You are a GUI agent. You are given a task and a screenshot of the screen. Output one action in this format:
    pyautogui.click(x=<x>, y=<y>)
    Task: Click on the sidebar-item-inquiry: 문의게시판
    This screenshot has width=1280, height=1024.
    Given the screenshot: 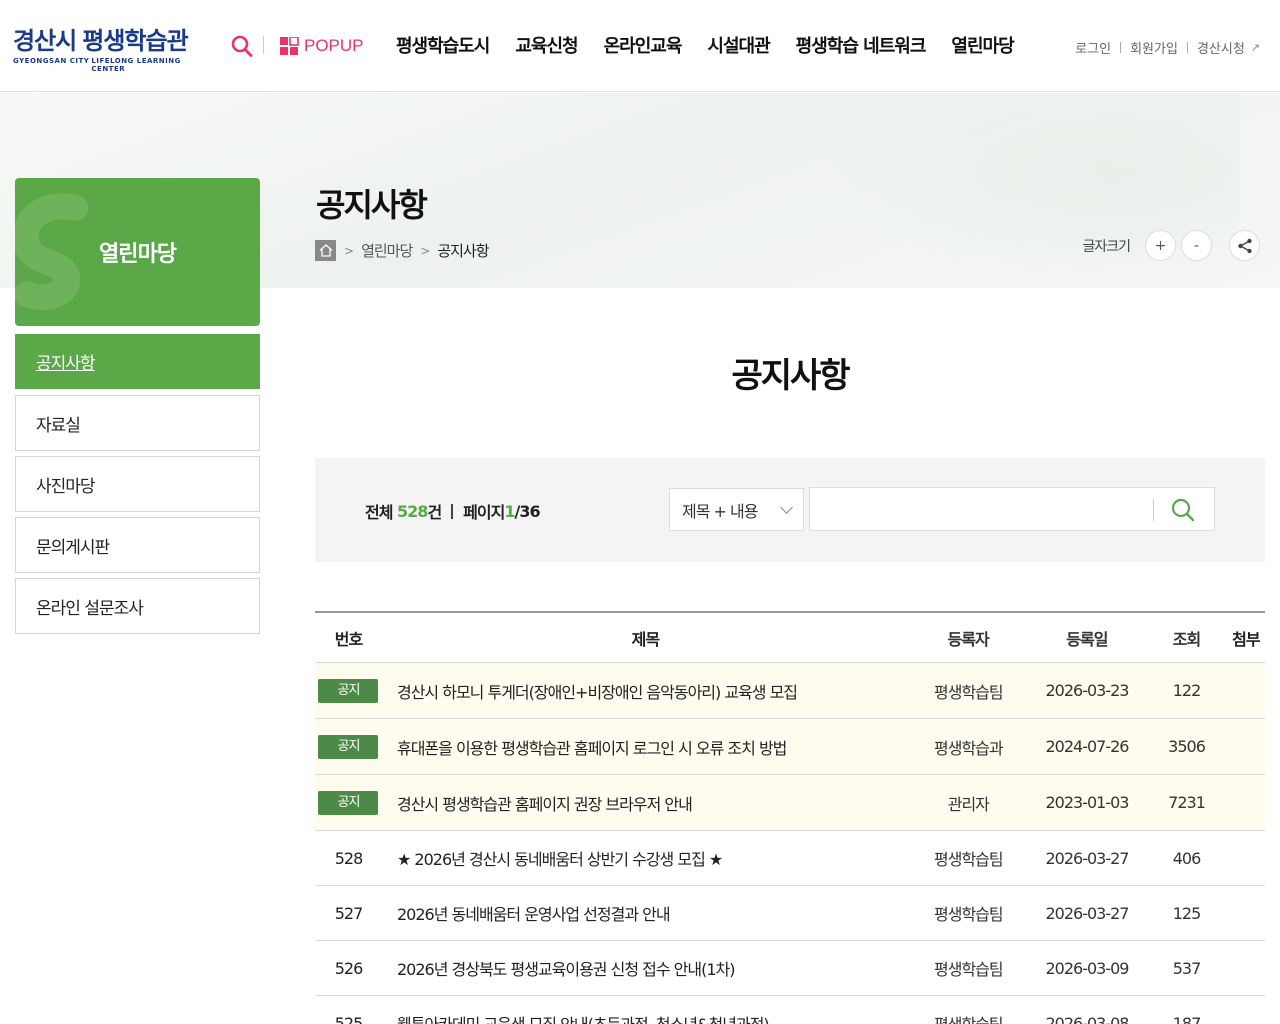 What is the action you would take?
    pyautogui.click(x=137, y=545)
    